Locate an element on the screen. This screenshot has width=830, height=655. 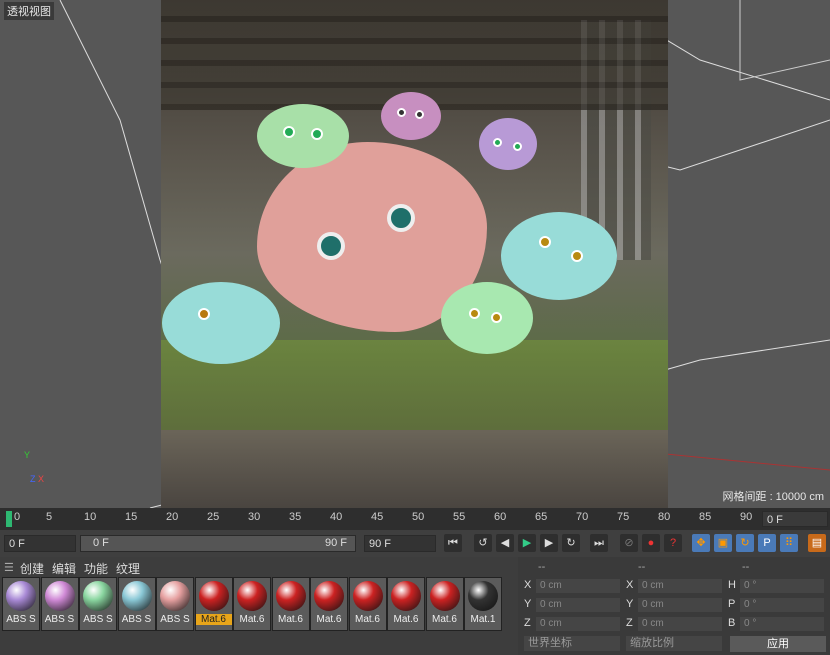
timeline-icon: ▤ is located at coordinates (817, 543).